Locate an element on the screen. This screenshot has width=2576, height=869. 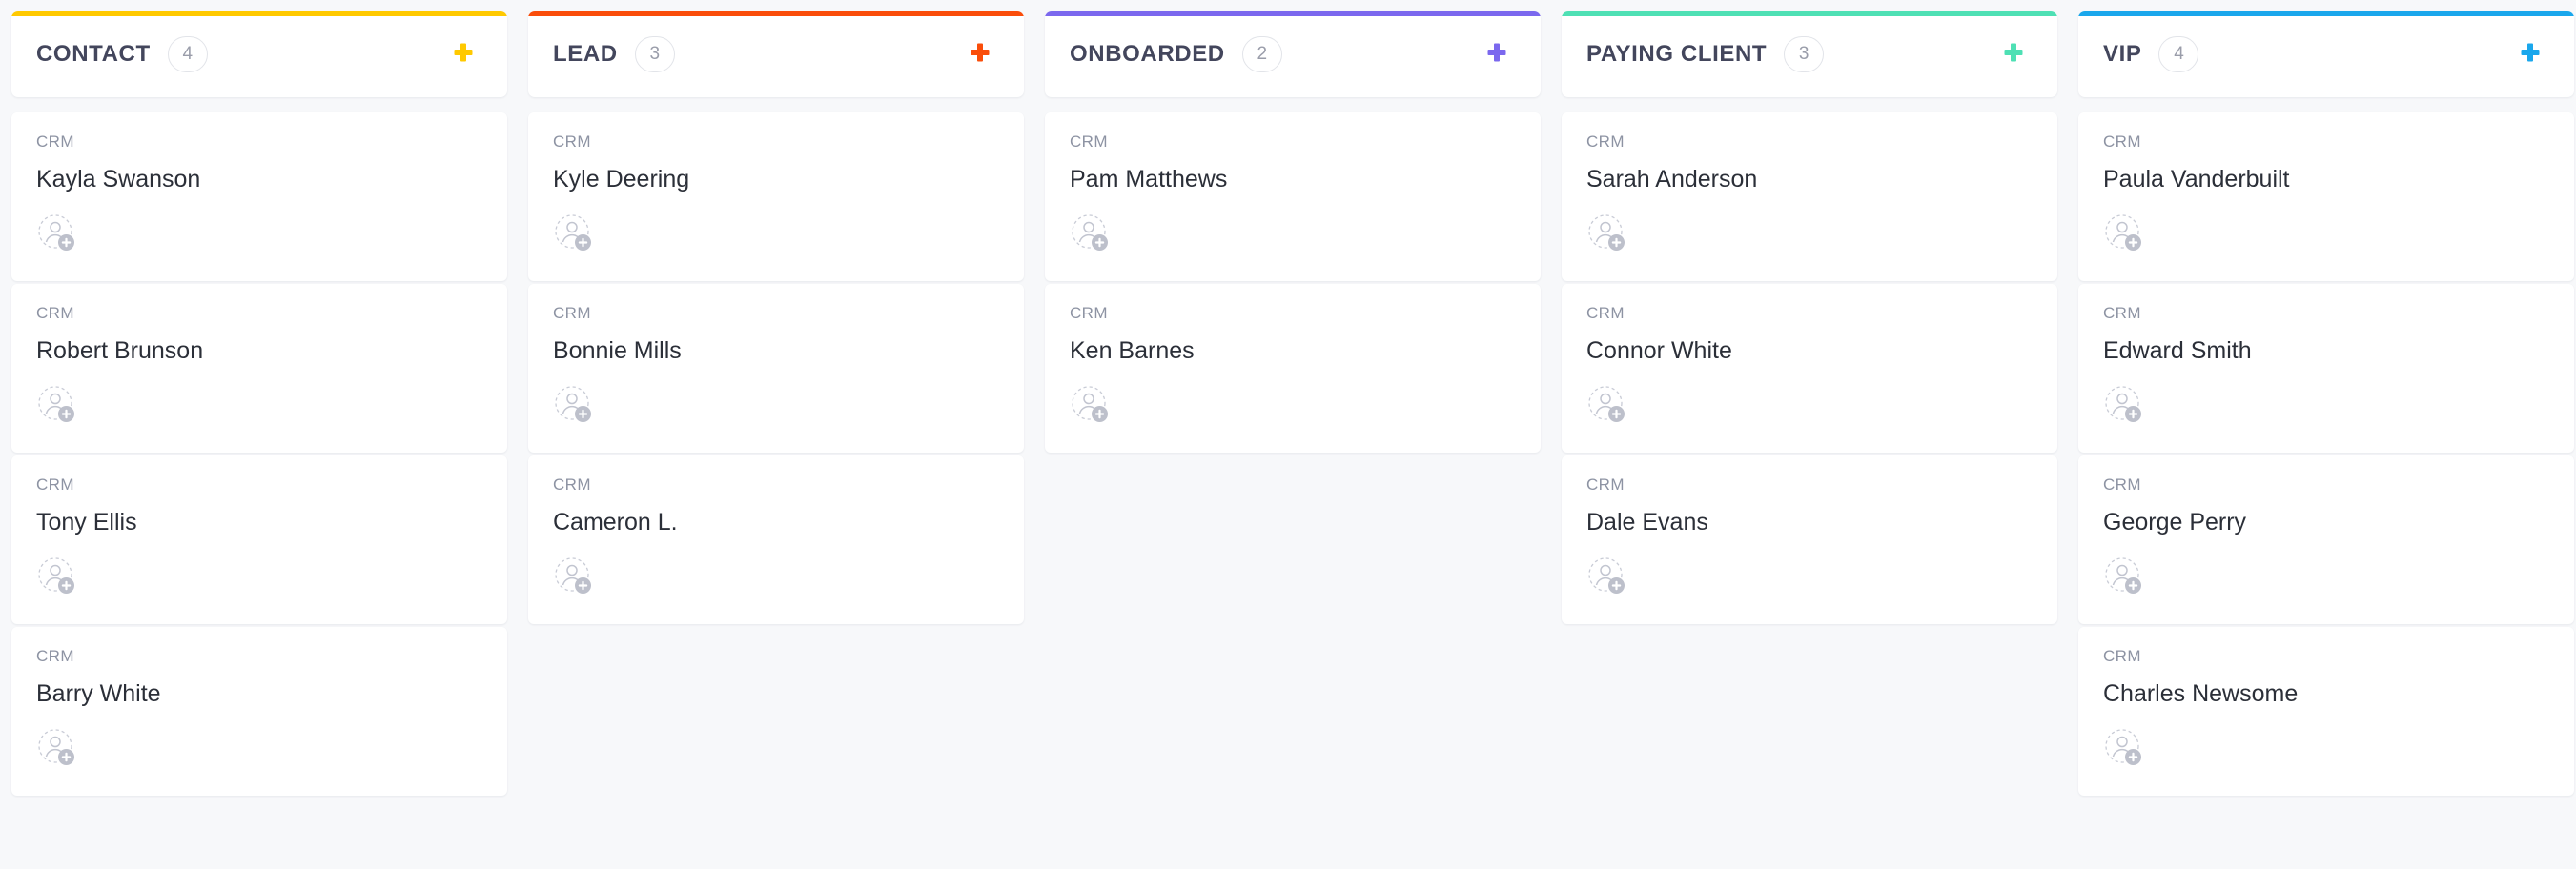
card-title: Charles Newsome is located at coordinates (2201, 694).